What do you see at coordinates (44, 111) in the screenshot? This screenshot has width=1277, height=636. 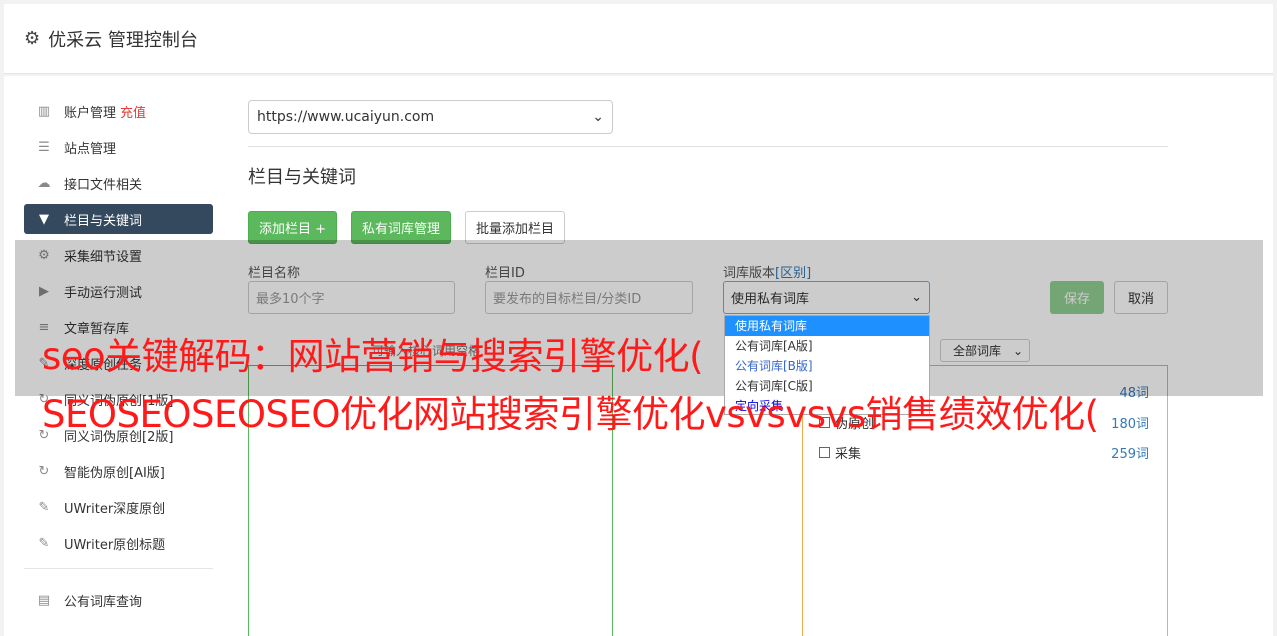 I see `bar-chart-icon: ▥` at bounding box center [44, 111].